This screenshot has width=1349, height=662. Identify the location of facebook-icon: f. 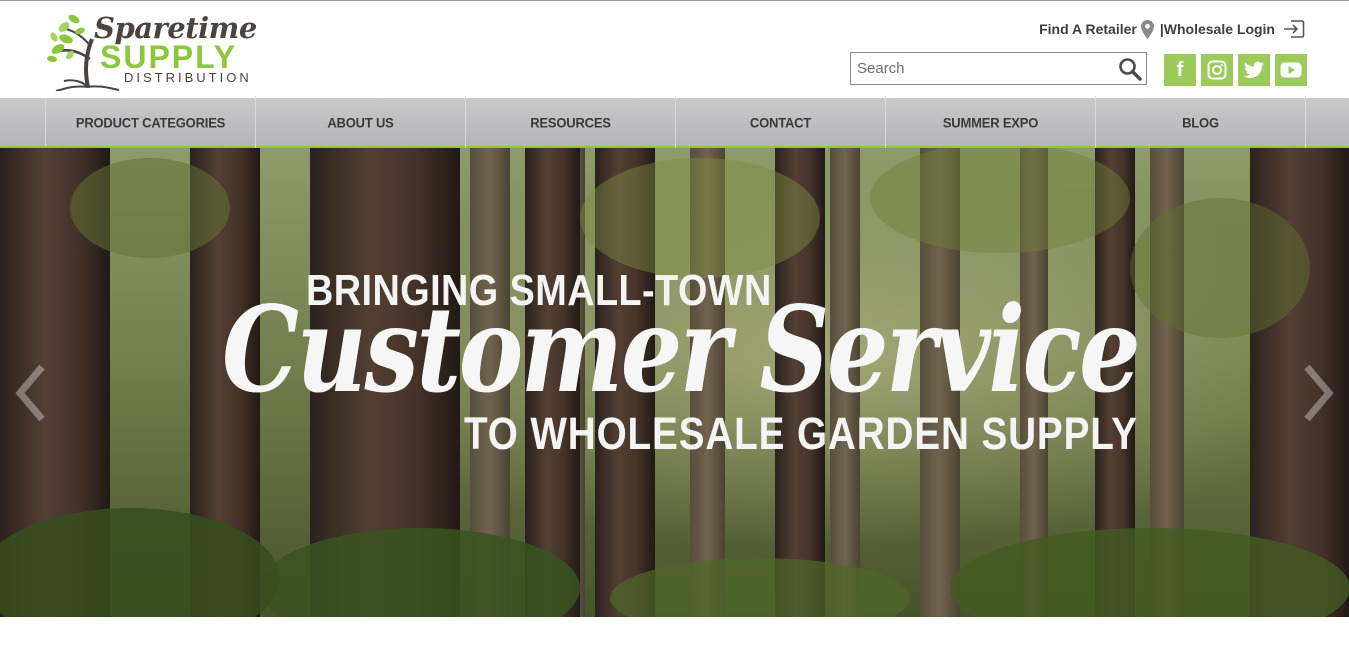
(1180, 69).